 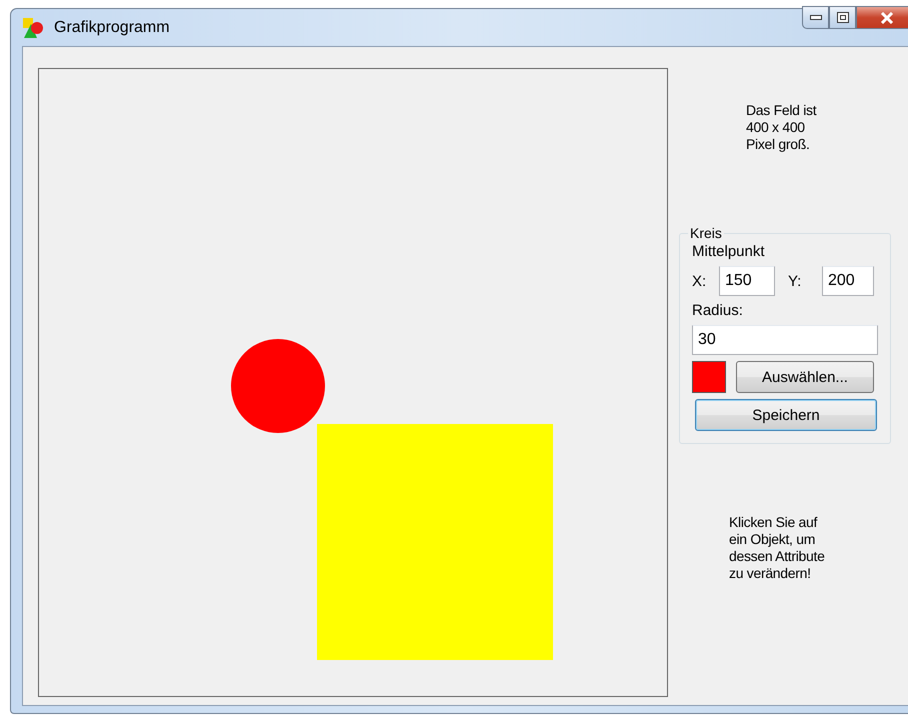 What do you see at coordinates (786, 415) in the screenshot?
I see `save-button: Speichern` at bounding box center [786, 415].